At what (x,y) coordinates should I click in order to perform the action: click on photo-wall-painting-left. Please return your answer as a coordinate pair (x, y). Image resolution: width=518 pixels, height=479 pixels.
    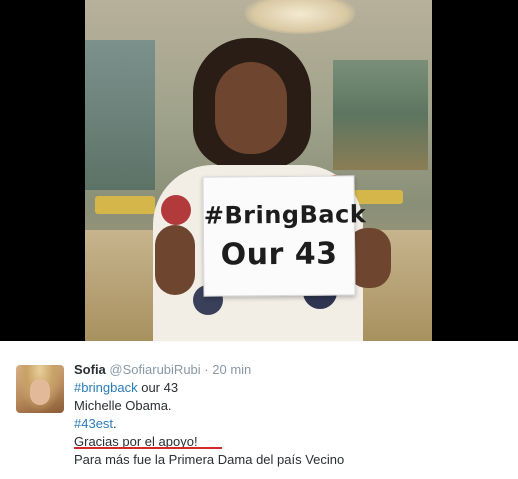
    Looking at the image, I should click on (120, 115).